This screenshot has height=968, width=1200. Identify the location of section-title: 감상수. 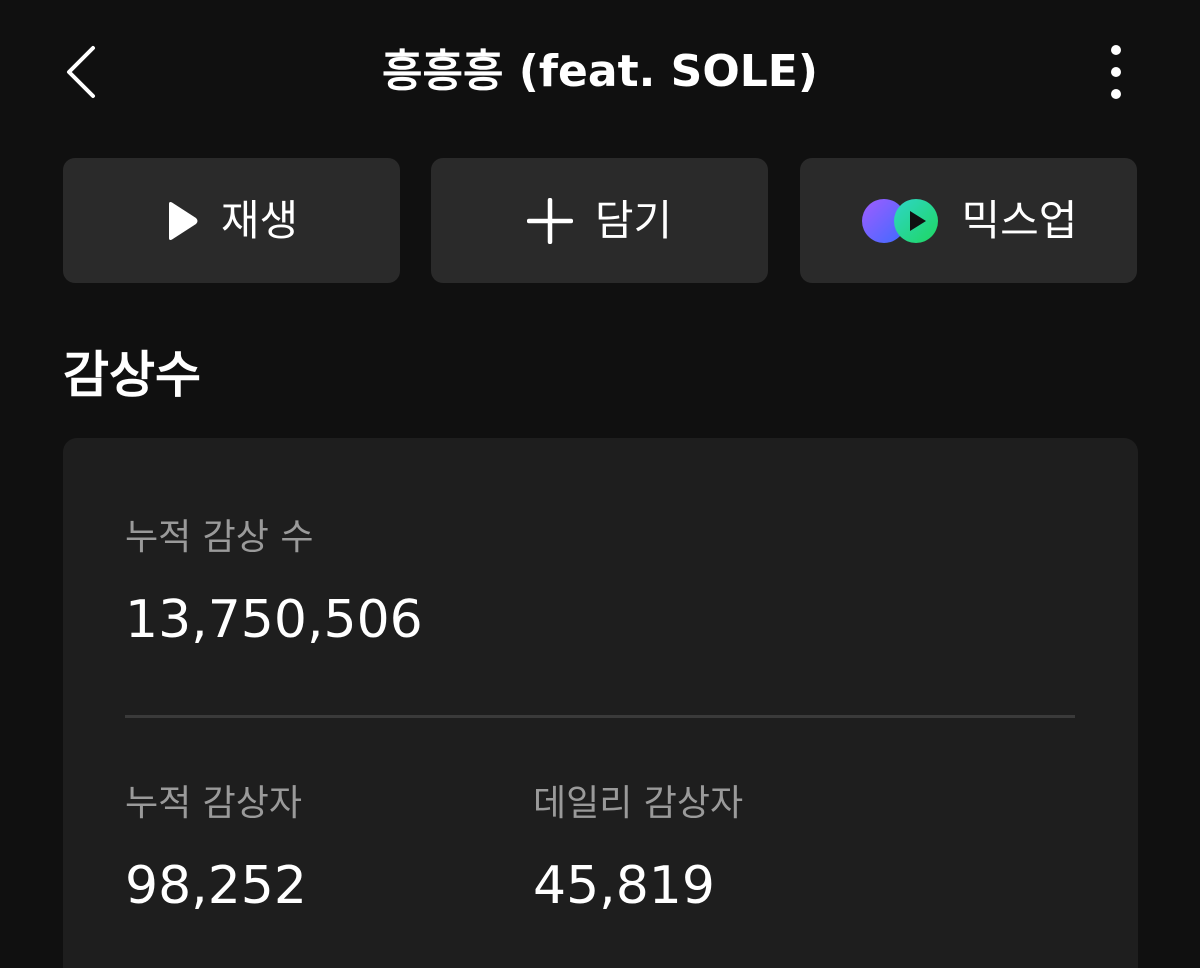
(132, 375).